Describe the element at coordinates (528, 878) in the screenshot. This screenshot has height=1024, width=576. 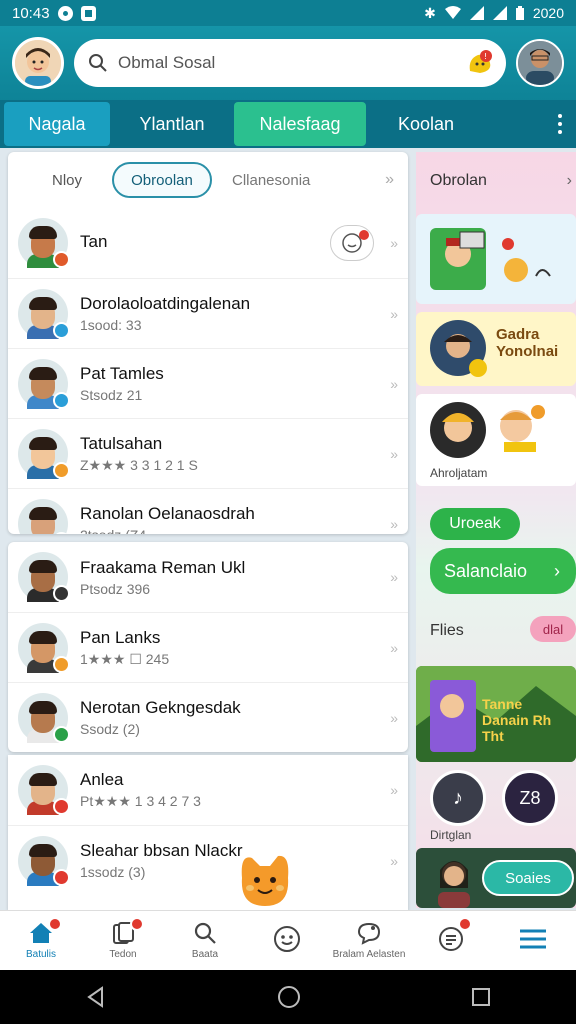
I see `stories-button: Soaies` at that location.